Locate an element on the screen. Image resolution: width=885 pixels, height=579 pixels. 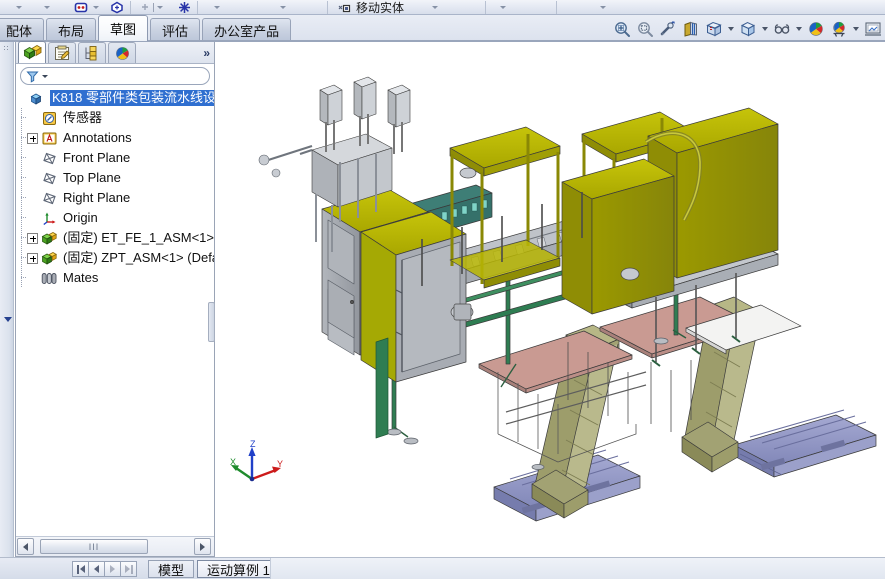
triad-x-label: X is located at coordinates (233, 462).